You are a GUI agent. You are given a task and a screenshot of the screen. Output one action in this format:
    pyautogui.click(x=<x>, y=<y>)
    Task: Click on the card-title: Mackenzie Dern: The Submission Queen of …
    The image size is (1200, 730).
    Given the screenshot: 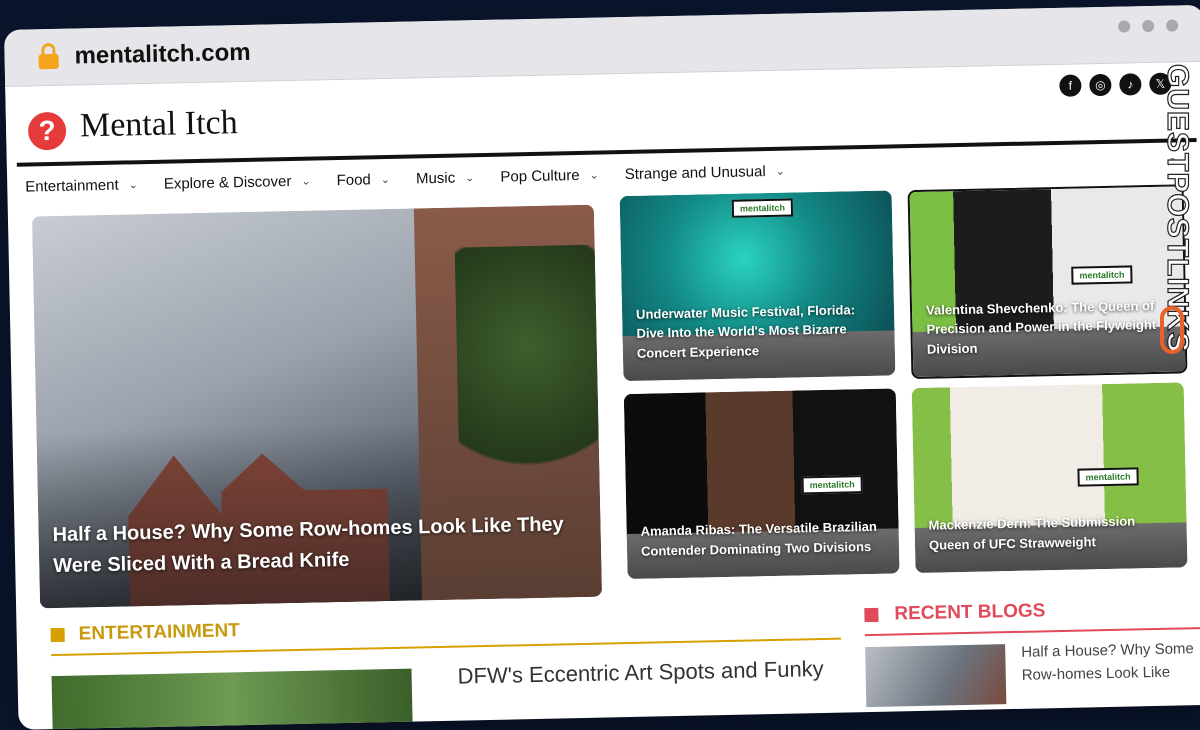 What is the action you would take?
    pyautogui.click(x=1050, y=533)
    